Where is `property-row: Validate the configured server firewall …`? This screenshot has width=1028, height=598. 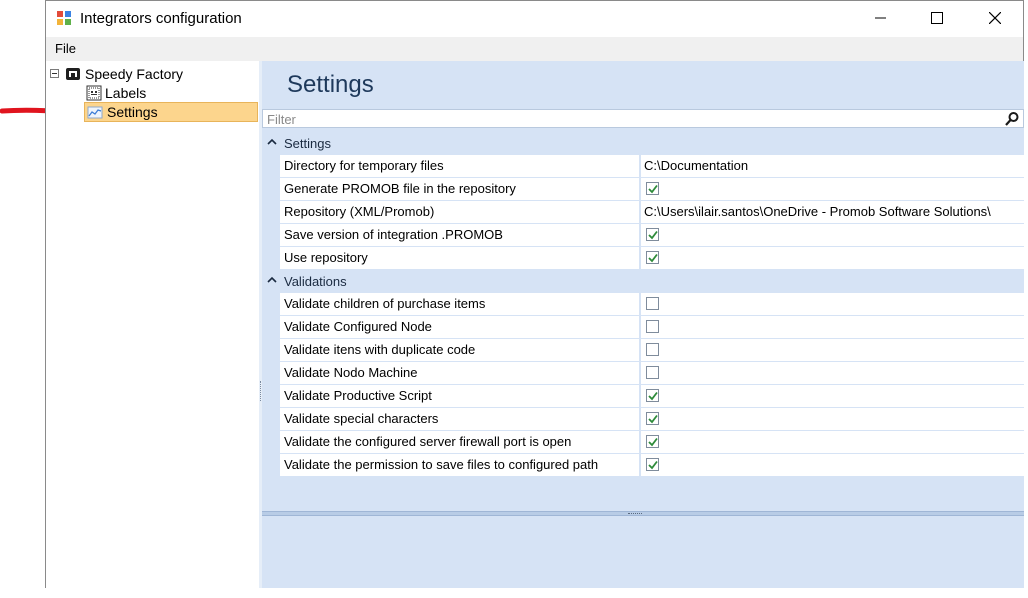
property-row: Validate the configured server firewall … is located at coordinates (643, 442).